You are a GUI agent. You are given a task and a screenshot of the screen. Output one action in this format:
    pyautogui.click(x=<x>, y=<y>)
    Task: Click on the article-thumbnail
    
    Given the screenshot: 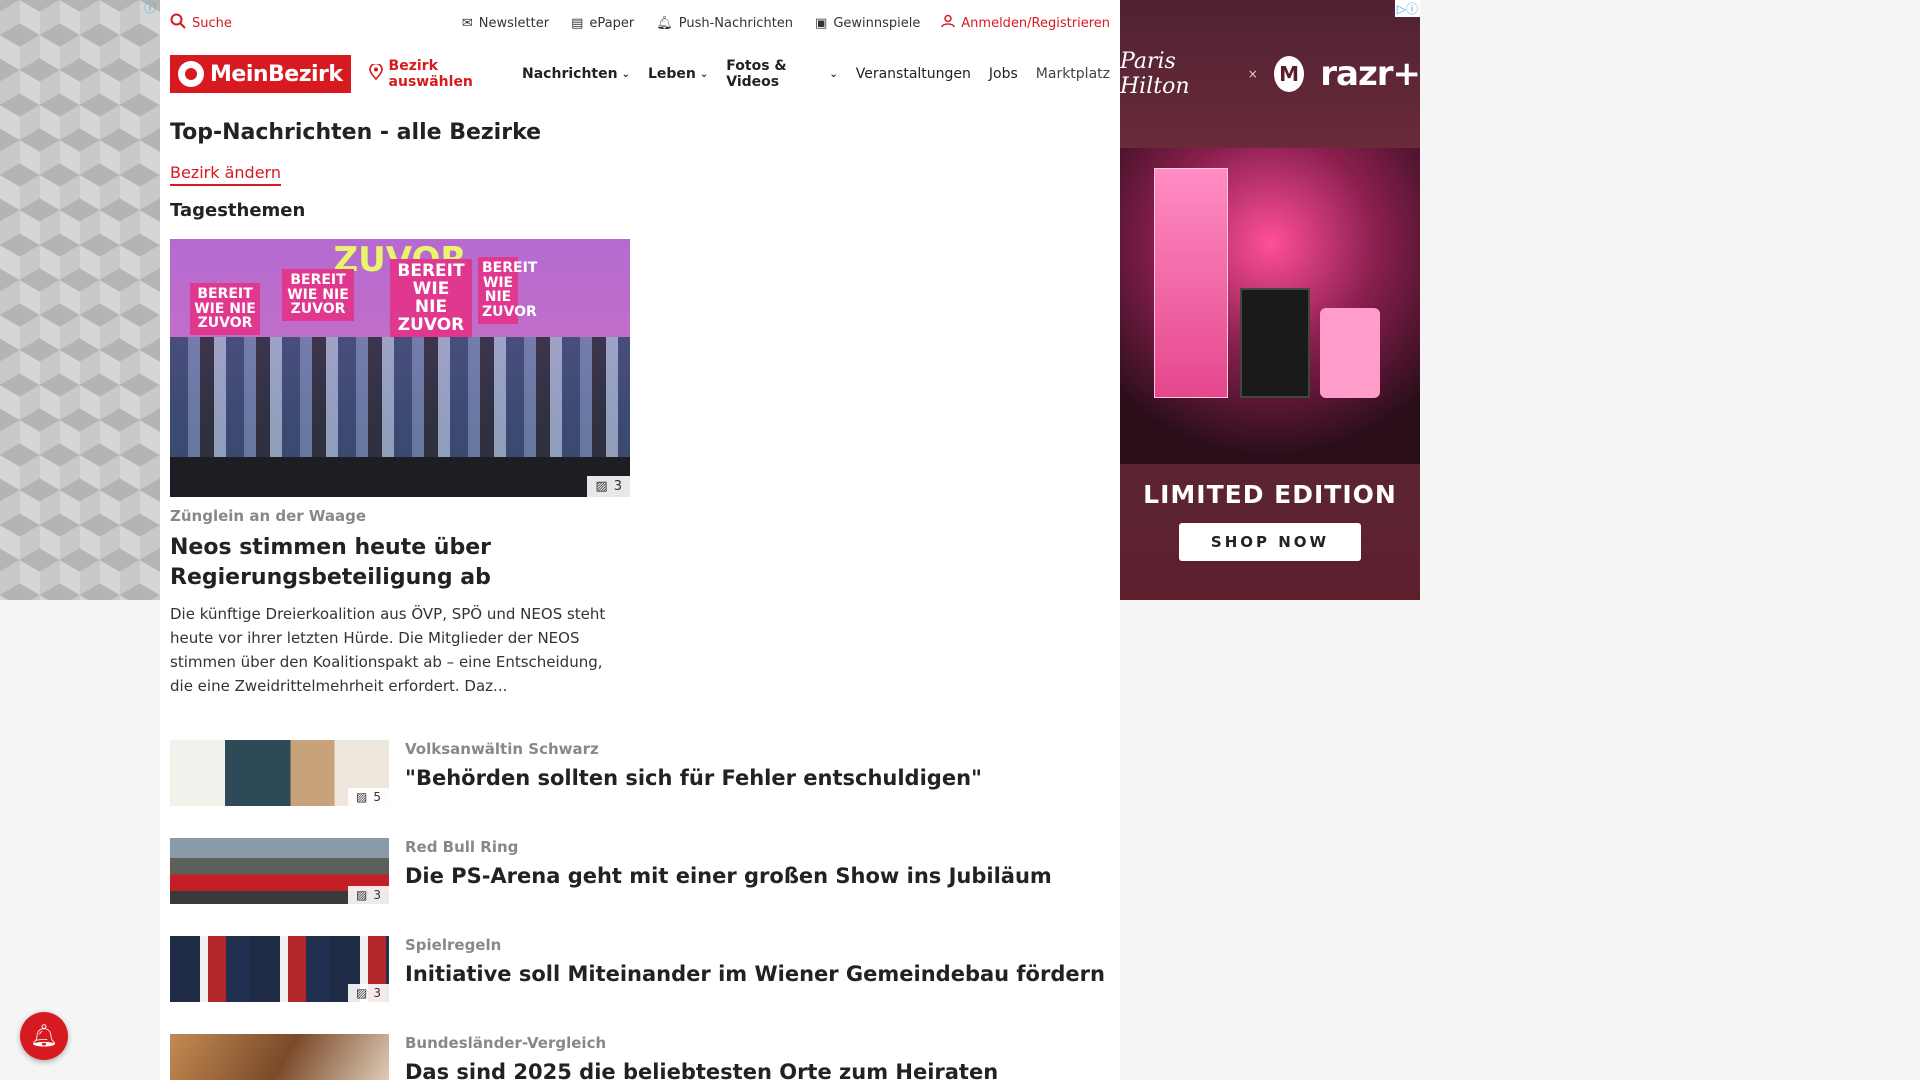 What is the action you would take?
    pyautogui.click(x=279, y=1057)
    